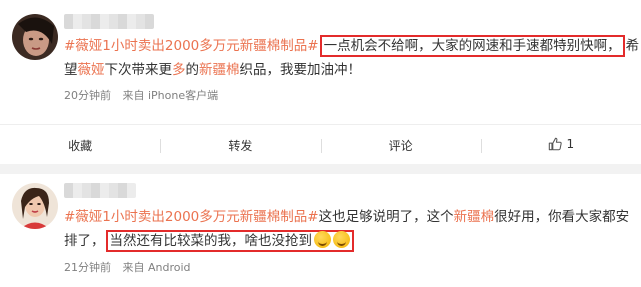 The image size is (641, 287). I want to click on text: 排了，, so click(84, 241).